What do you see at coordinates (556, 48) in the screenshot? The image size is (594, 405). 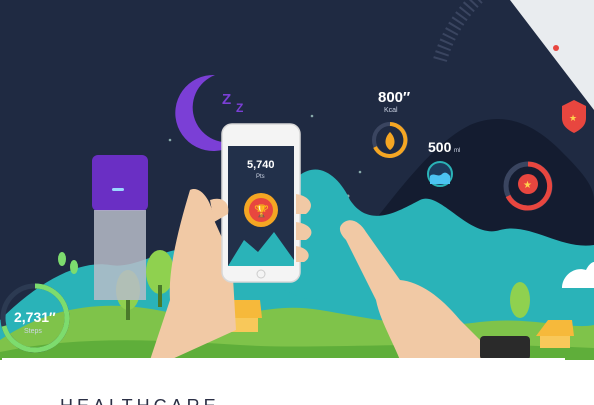 I see `dial-marker` at bounding box center [556, 48].